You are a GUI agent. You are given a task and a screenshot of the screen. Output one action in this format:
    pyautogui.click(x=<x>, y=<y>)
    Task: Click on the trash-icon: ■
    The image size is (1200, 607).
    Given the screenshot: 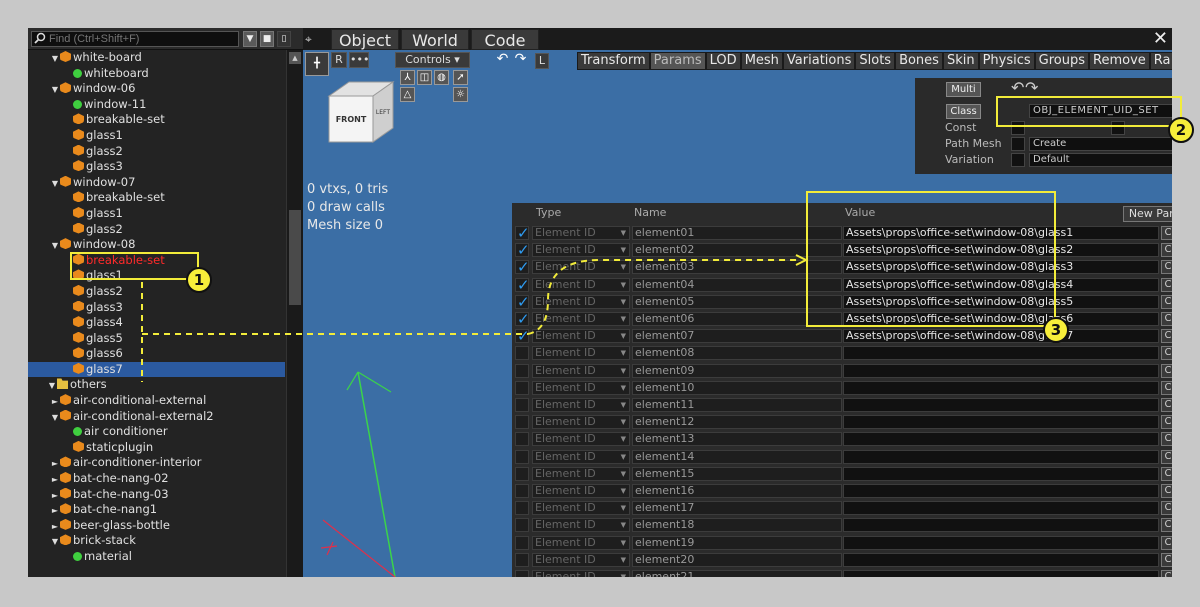 What is the action you would take?
    pyautogui.click(x=267, y=39)
    